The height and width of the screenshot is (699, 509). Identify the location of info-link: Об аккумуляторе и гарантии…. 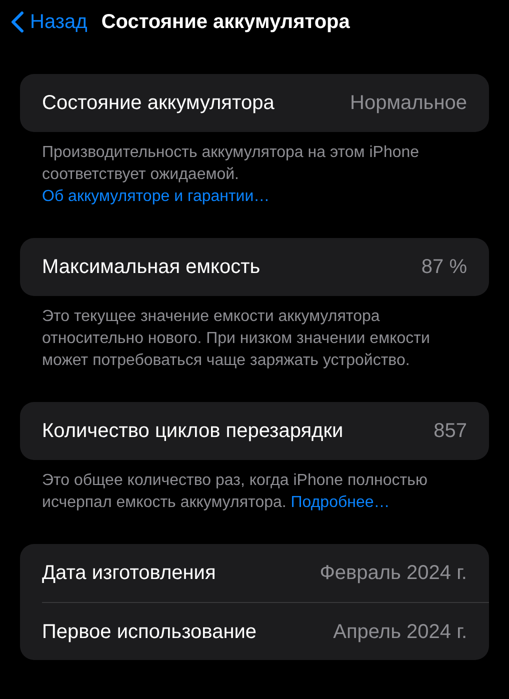
(156, 196).